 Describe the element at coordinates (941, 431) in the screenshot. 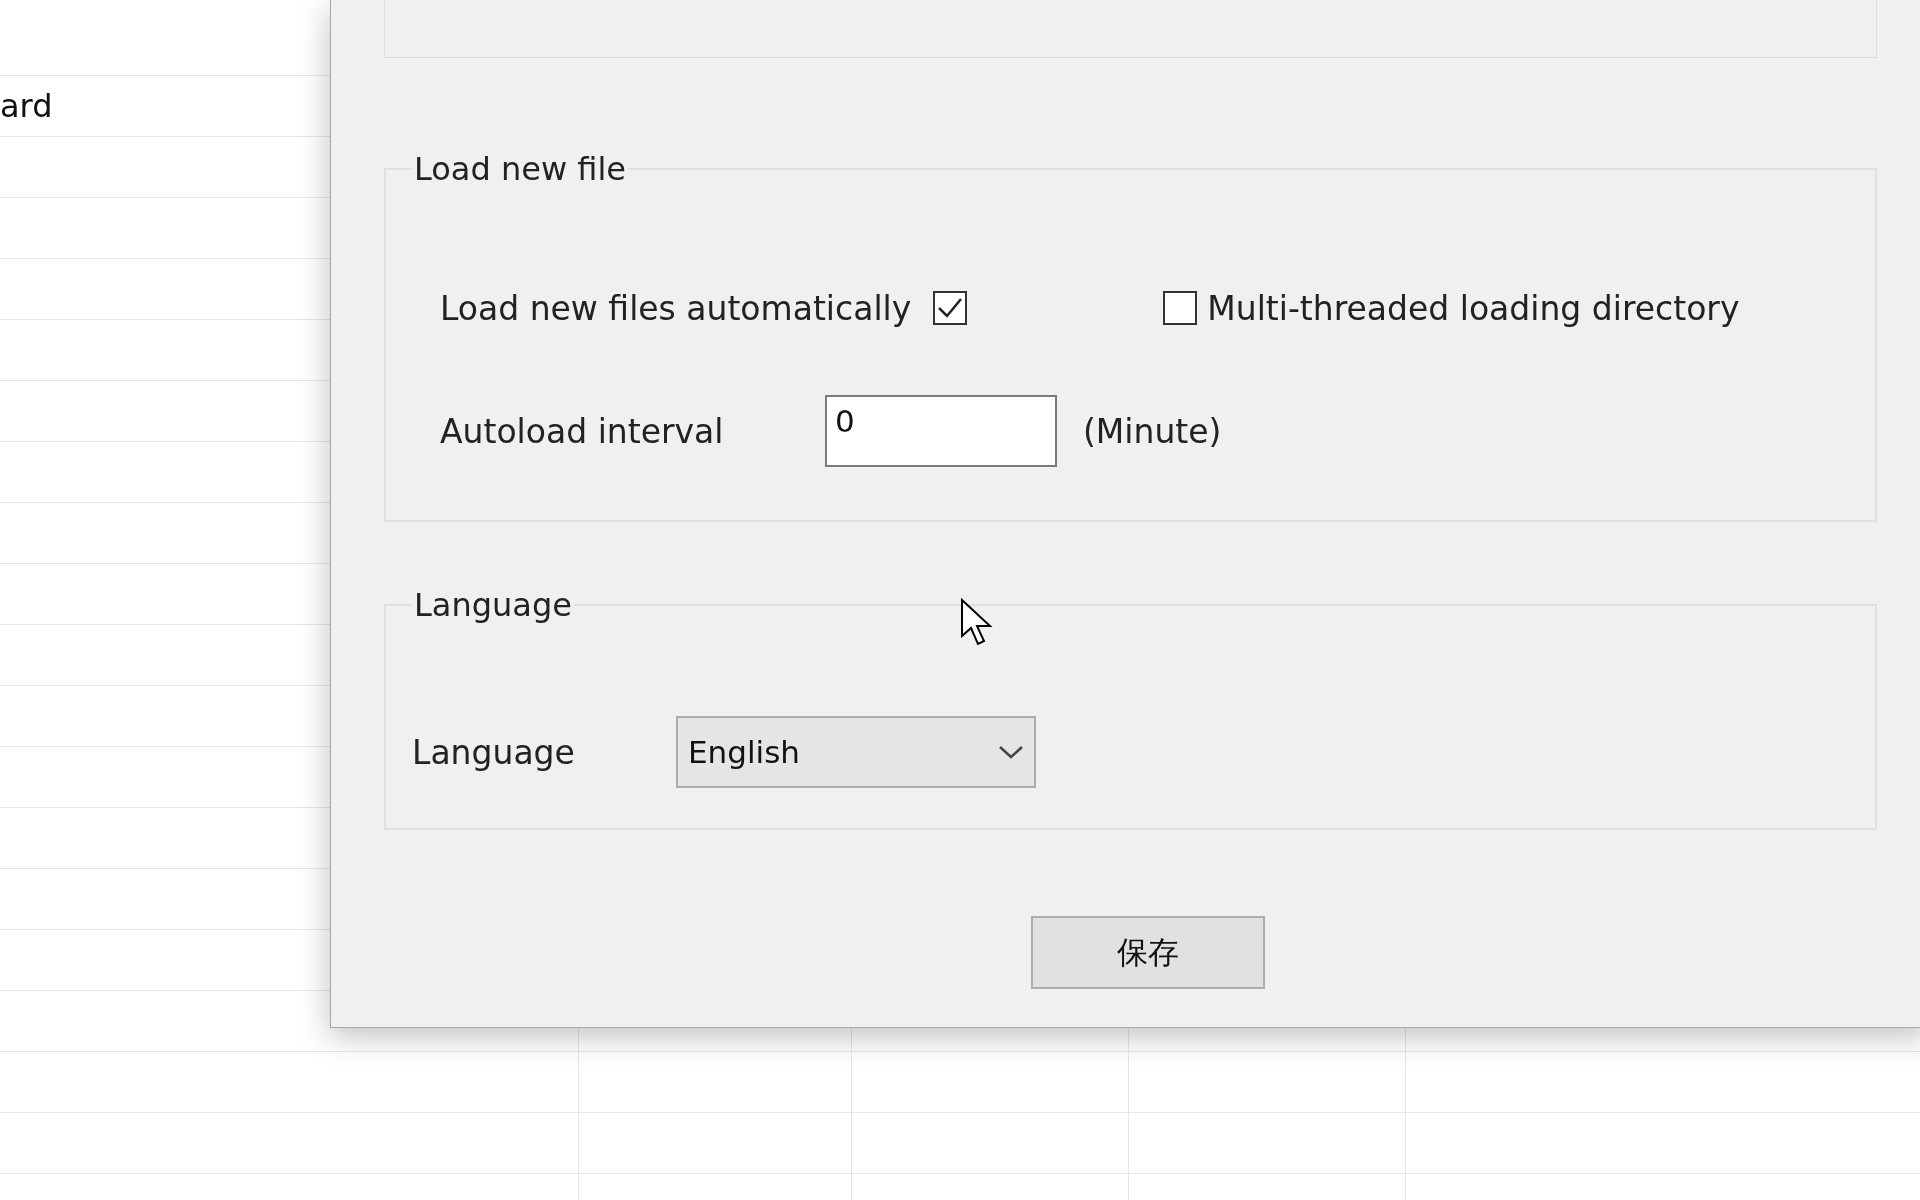

I see `interval-input: 0` at that location.